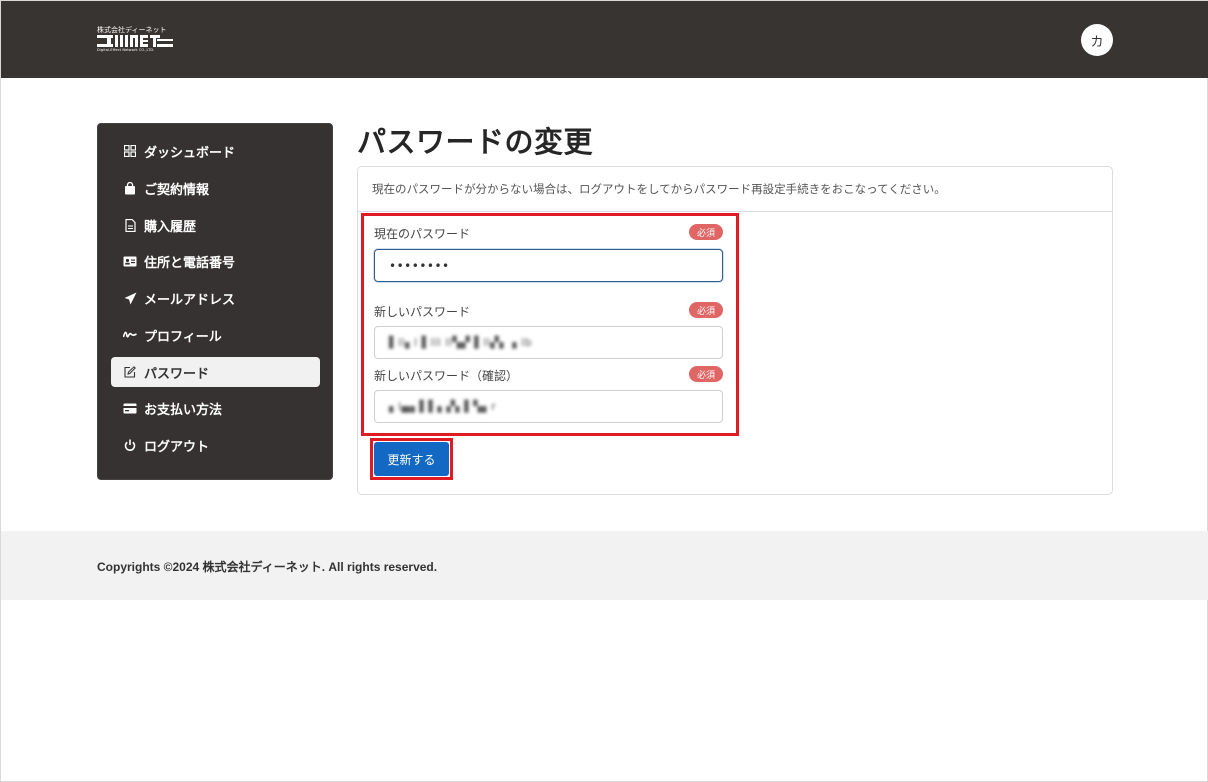  What do you see at coordinates (126, 50) in the screenshot?
I see `logo-subtitle: Digital-Effect Network CO.,LTD.` at bounding box center [126, 50].